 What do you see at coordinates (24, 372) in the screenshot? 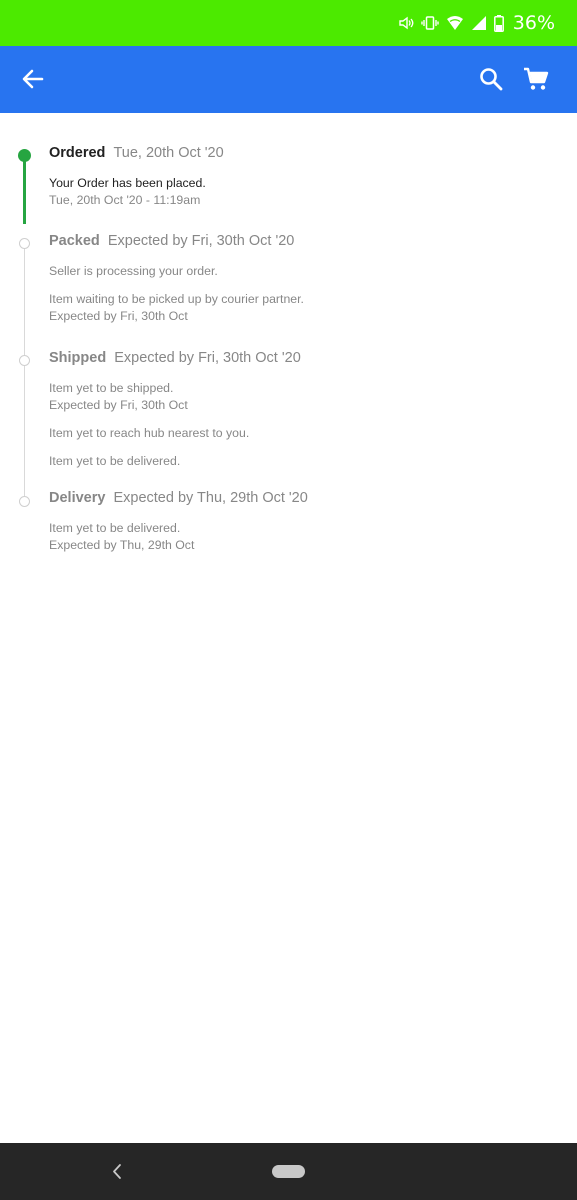
I see `timeline-pending-line` at bounding box center [24, 372].